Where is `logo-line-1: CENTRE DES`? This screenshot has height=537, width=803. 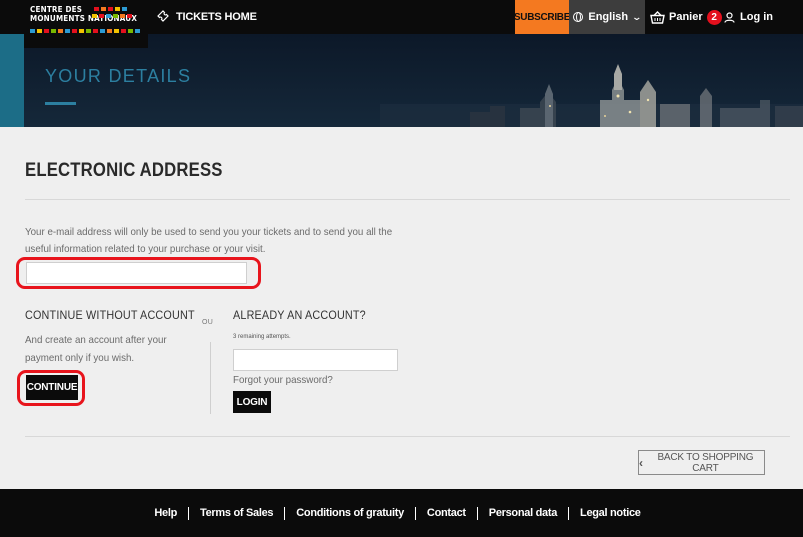 logo-line-1: CENTRE DES is located at coordinates (56, 9).